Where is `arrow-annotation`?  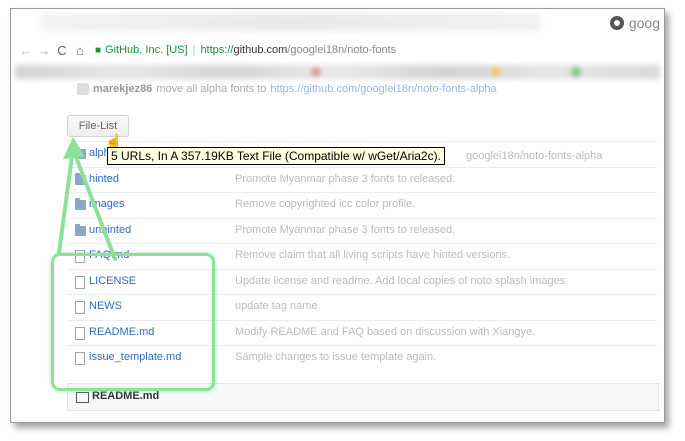 arrow-annotation is located at coordinates (87, 199).